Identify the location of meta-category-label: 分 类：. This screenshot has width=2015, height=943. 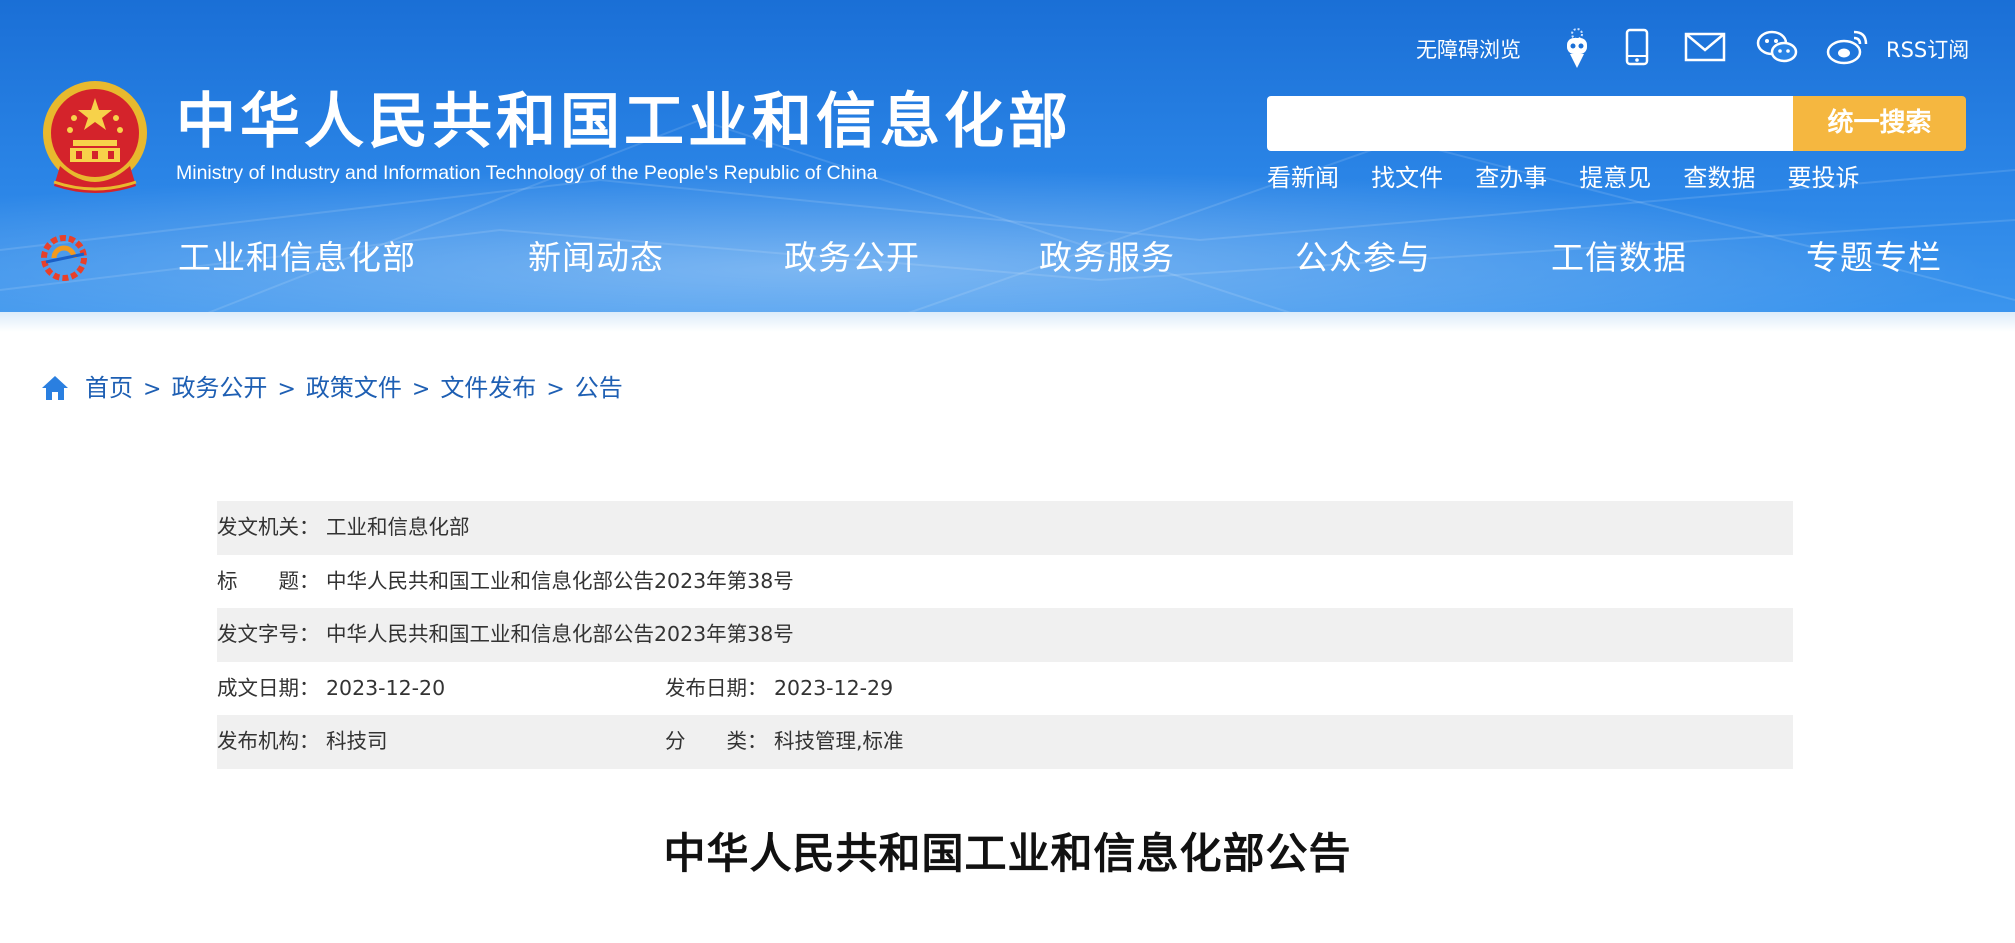
(716, 741).